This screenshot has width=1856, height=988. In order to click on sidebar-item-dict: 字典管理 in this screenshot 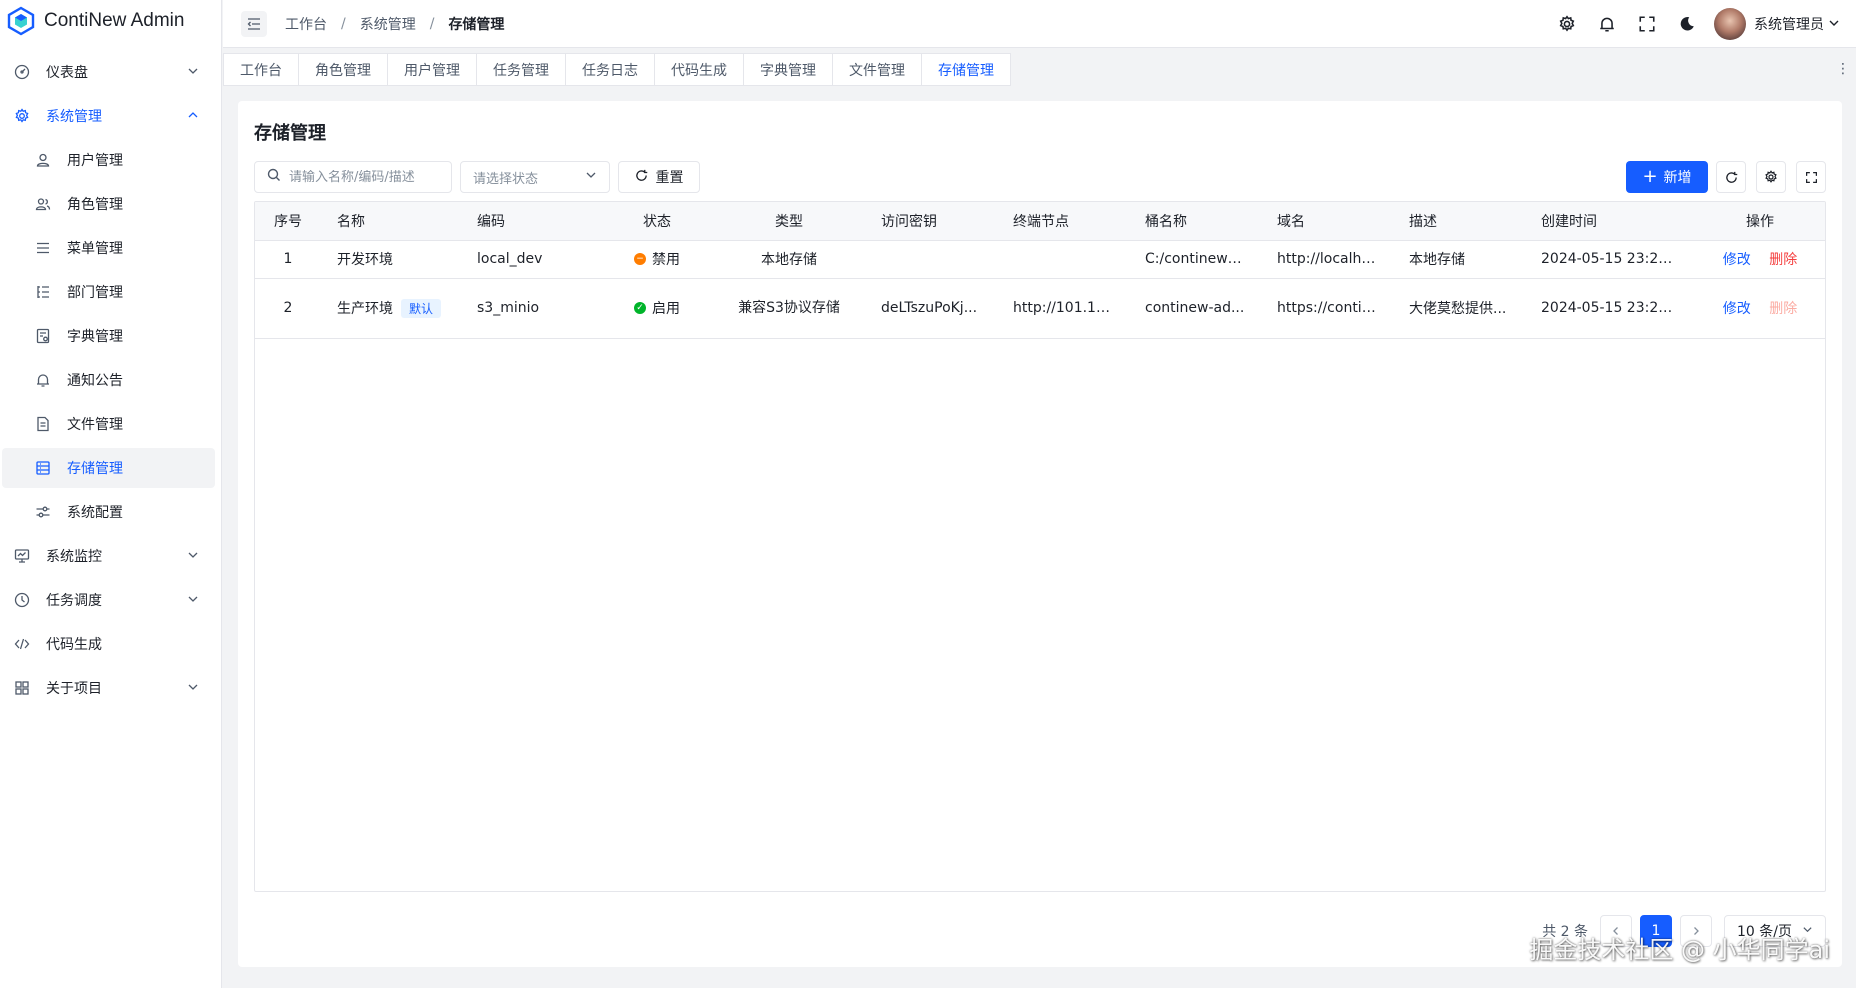, I will do `click(108, 336)`.